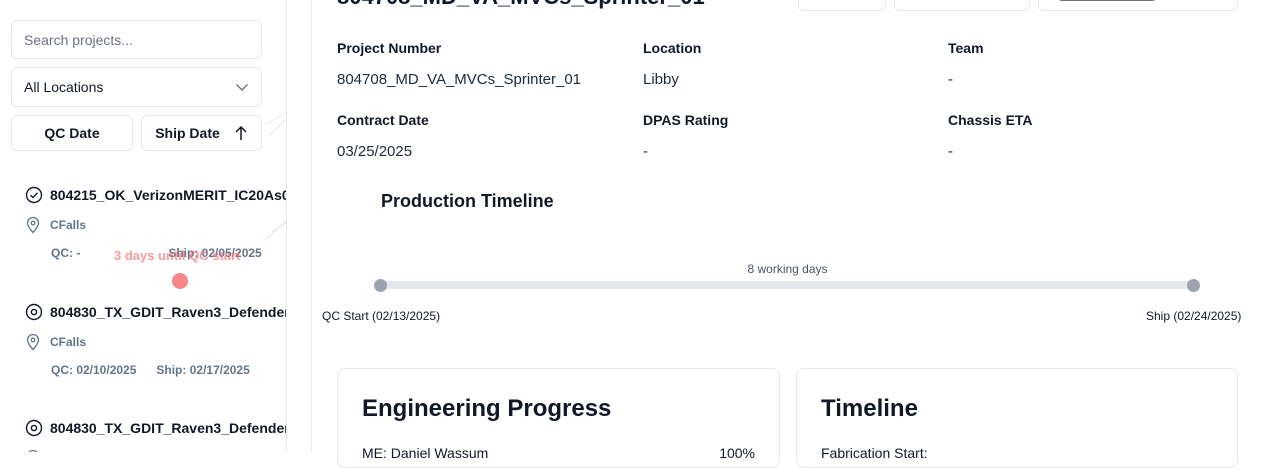 The image size is (1262, 468). Describe the element at coordinates (299, 226) in the screenshot. I see `panel-gutter` at that location.